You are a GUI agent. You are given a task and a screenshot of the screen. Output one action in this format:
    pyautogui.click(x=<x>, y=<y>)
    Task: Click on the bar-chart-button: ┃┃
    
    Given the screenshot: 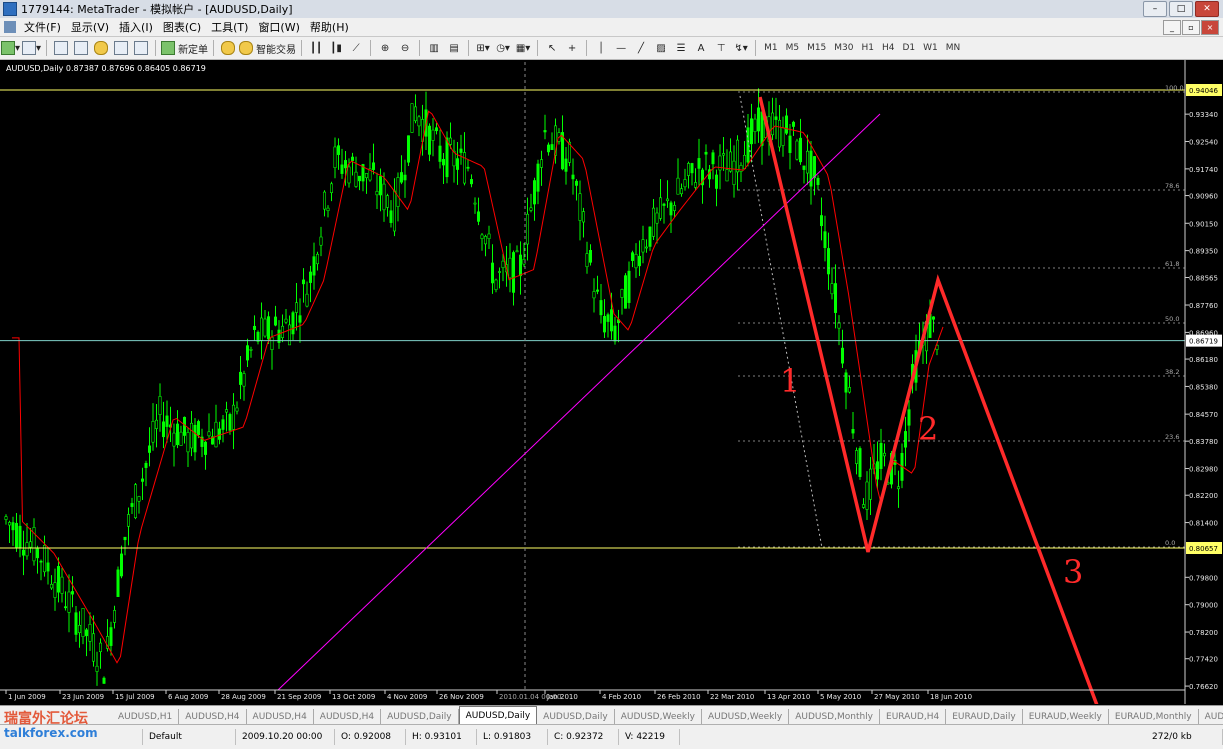 What is the action you would take?
    pyautogui.click(x=316, y=48)
    